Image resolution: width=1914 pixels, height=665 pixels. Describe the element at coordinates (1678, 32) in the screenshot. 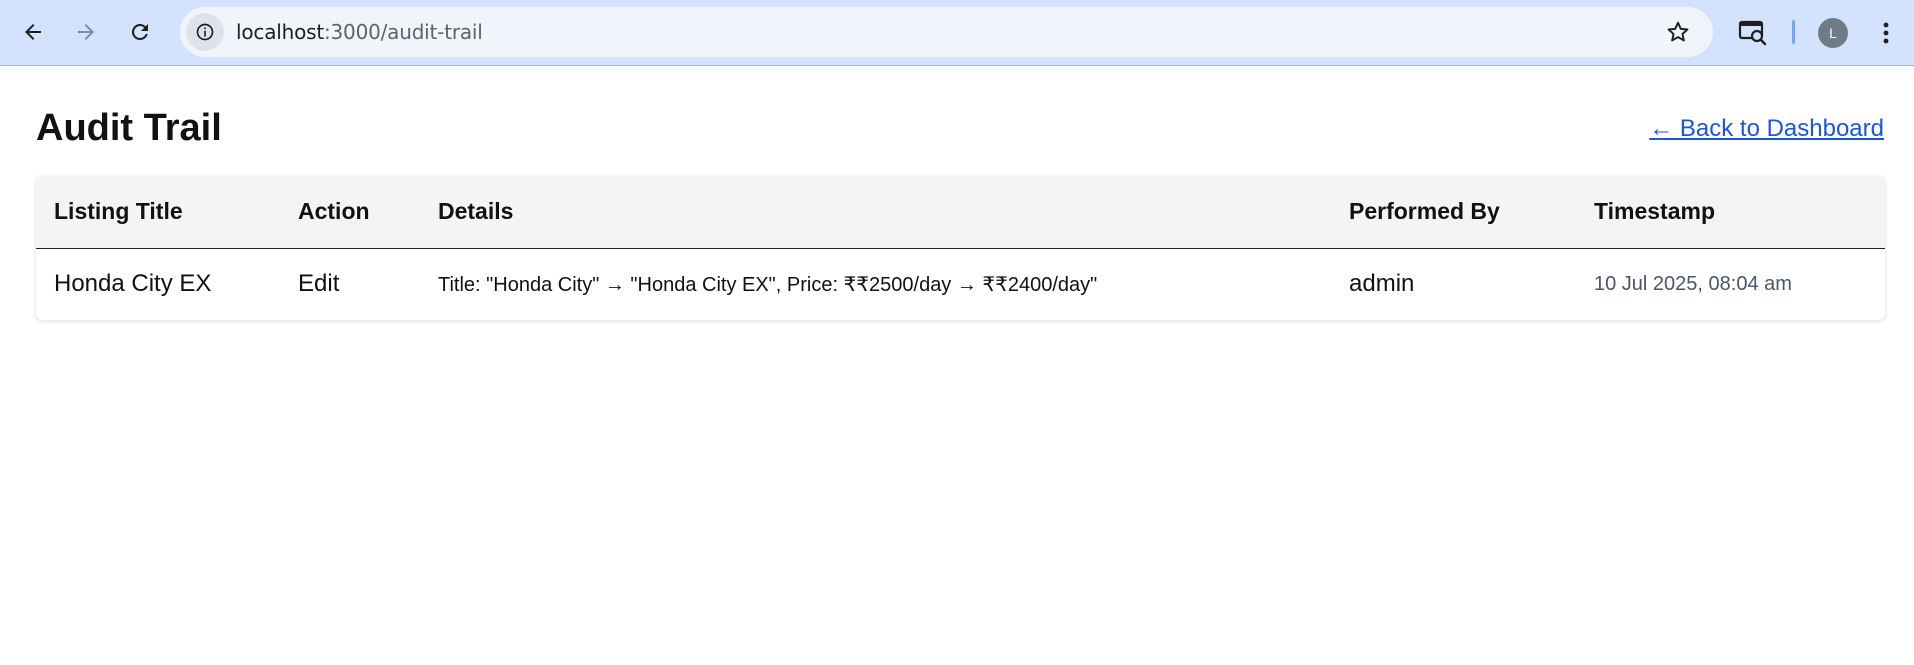

I see `star-icon` at that location.